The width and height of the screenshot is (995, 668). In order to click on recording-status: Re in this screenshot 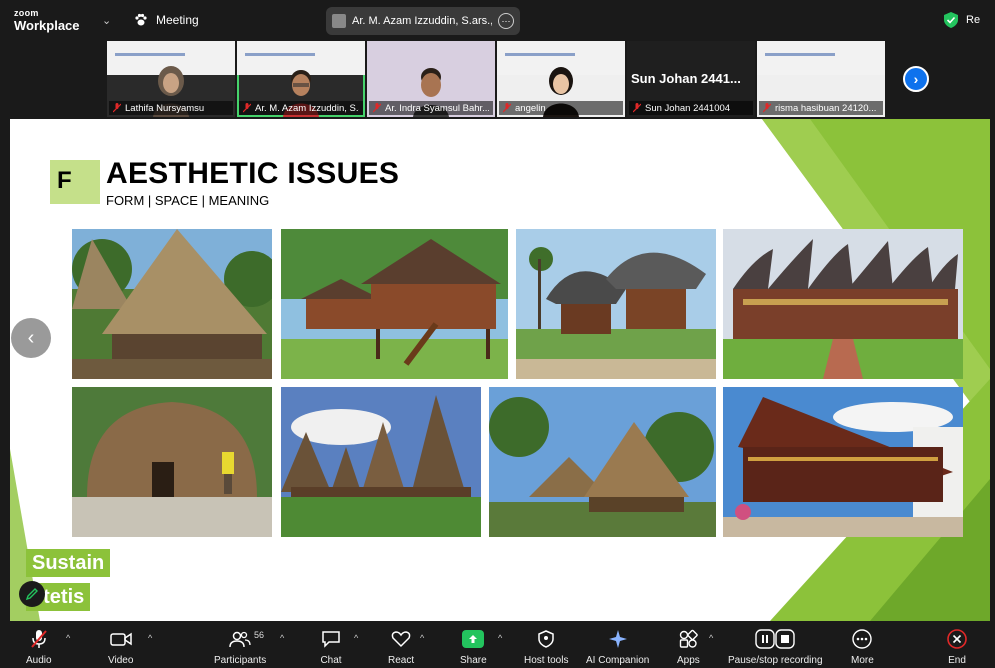, I will do `click(973, 20)`.